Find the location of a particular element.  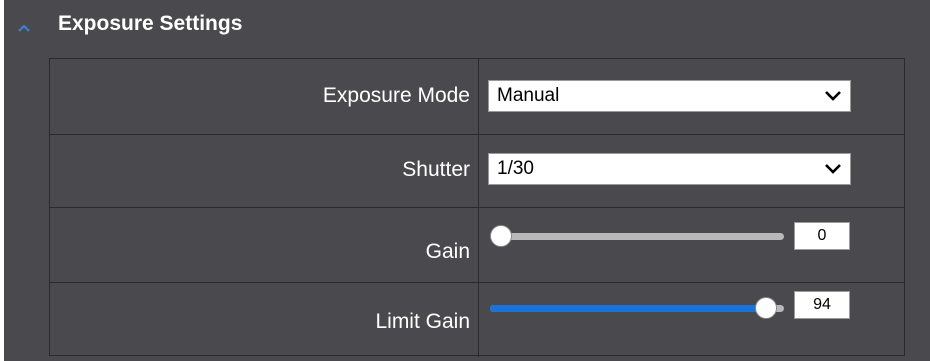

gain-slider-thumb is located at coordinates (501, 236).